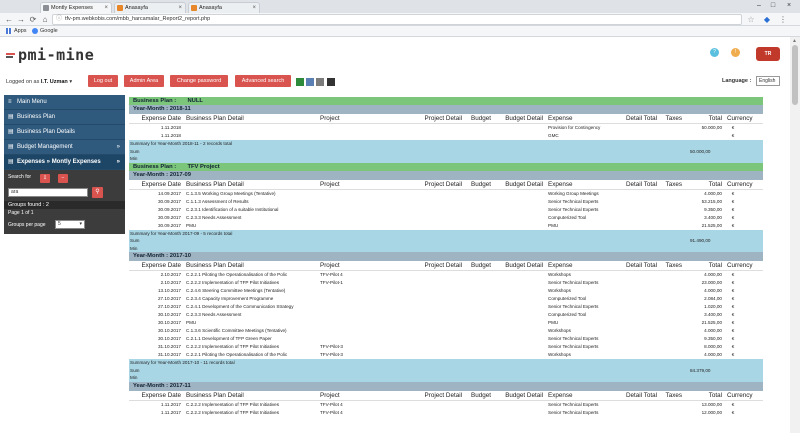 The width and height of the screenshot is (800, 433). Describe the element at coordinates (64, 162) in the screenshot. I see `sidebar-item-montly-expenses: ▤ Expenses » Montly Expenses »` at that location.